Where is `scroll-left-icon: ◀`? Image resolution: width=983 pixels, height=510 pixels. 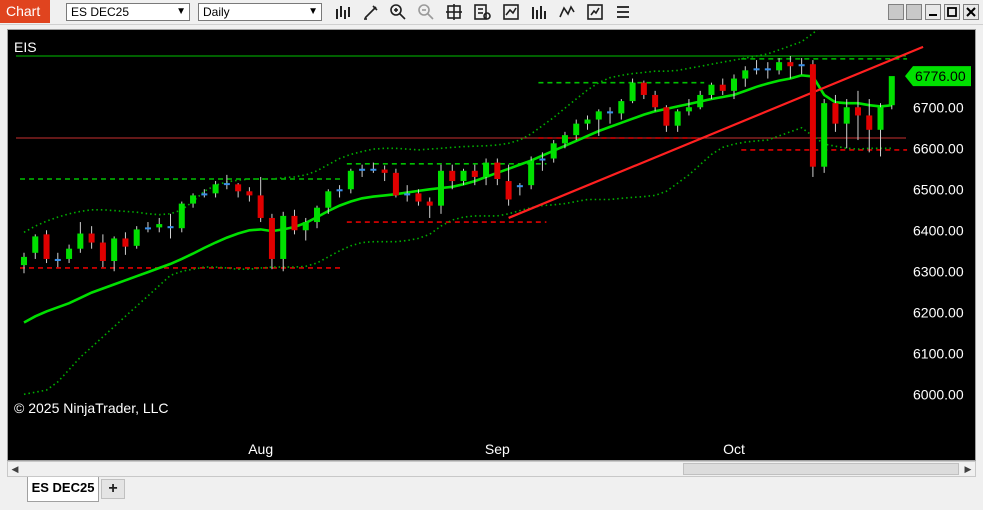 scroll-left-icon: ◀ is located at coordinates (15, 469).